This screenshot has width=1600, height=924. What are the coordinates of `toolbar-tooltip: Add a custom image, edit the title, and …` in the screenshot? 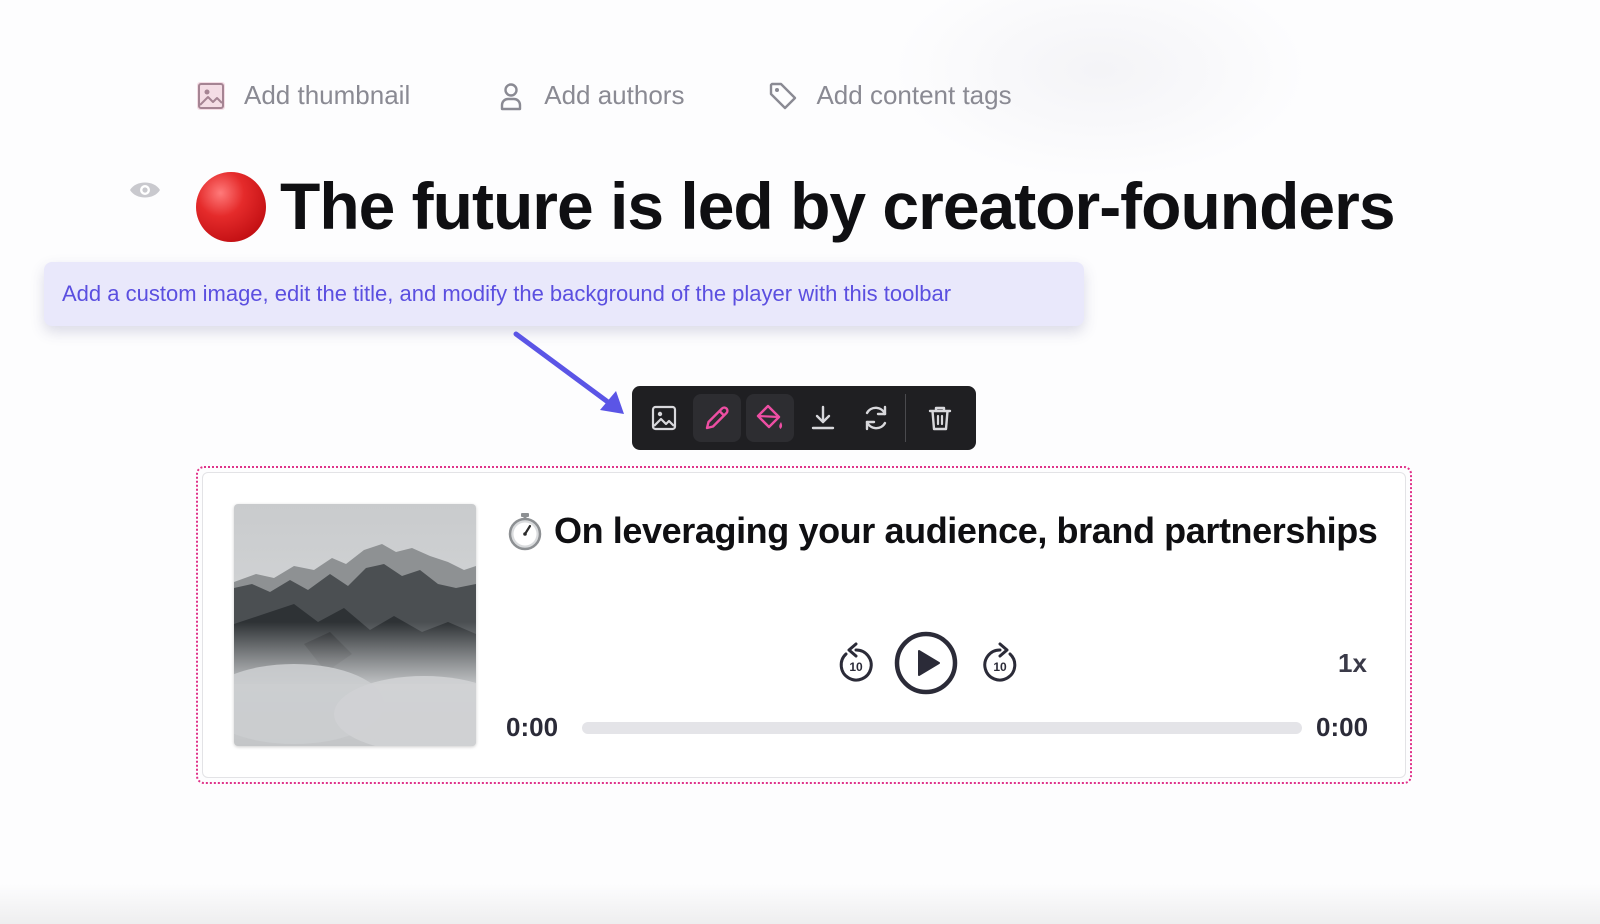 It's located at (564, 294).